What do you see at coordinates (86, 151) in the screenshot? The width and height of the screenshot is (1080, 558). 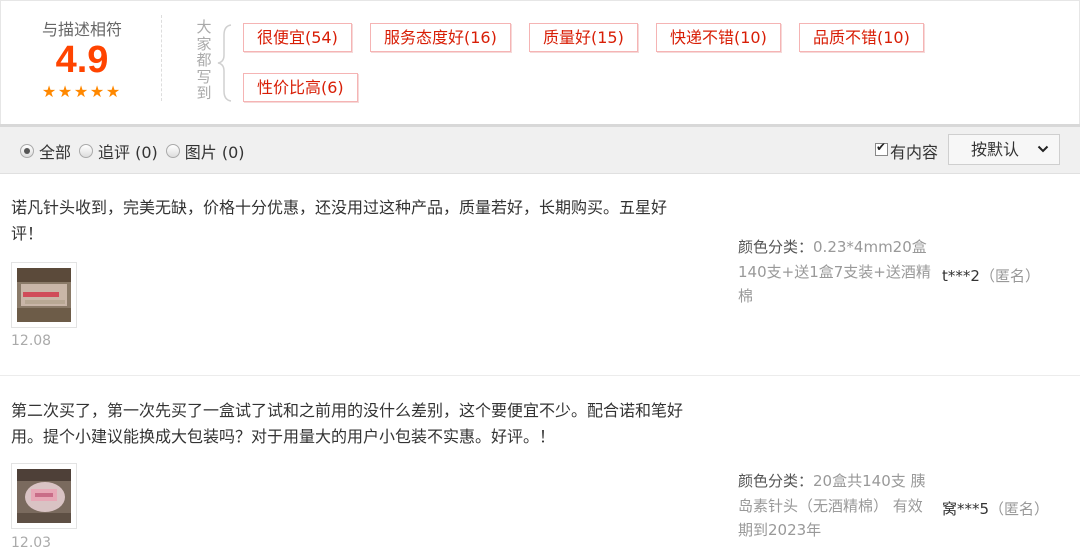 I see `radio-followup` at bounding box center [86, 151].